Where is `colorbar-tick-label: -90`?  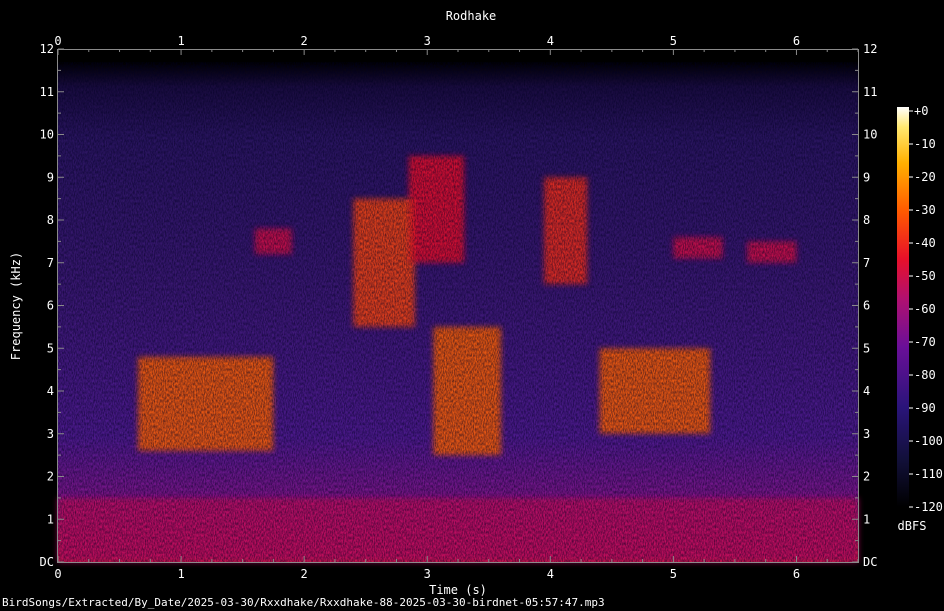
colorbar-tick-label: -90 is located at coordinates (925, 408).